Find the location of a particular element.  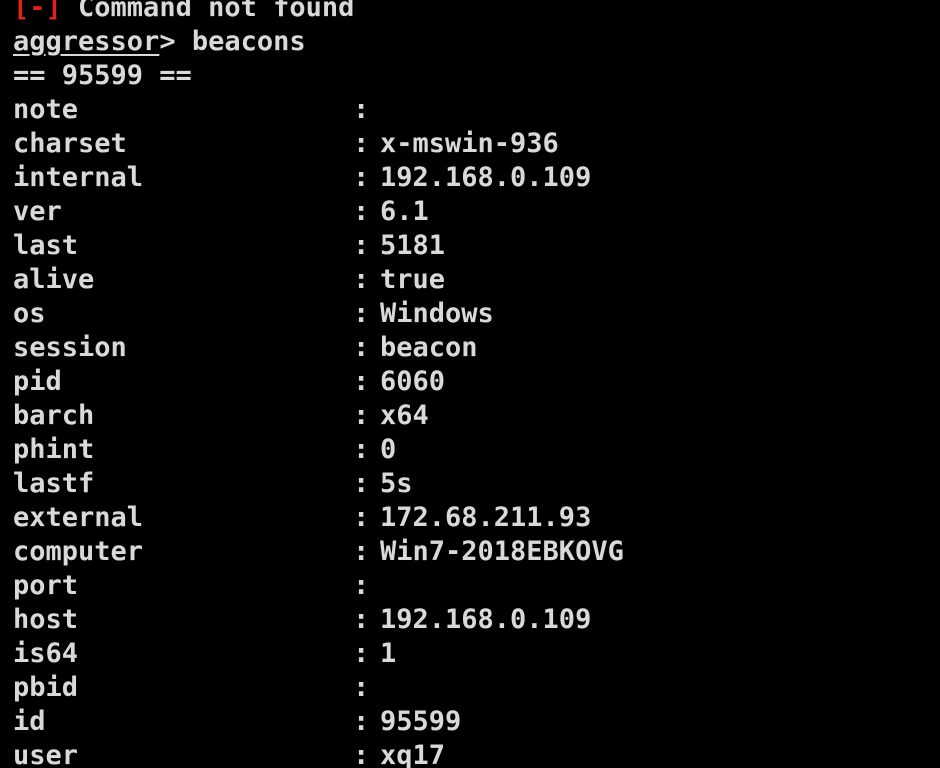

field-value: true is located at coordinates (413, 279).